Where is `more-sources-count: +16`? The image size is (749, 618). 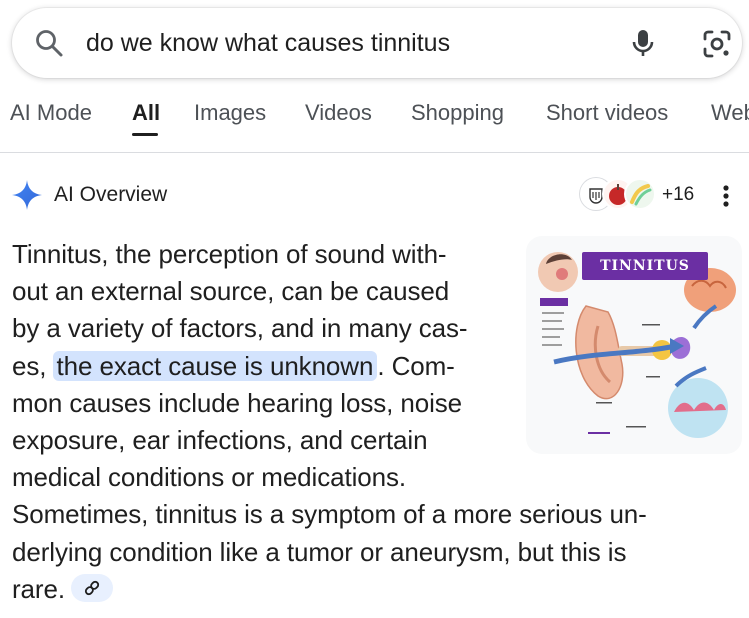 more-sources-count: +16 is located at coordinates (678, 194).